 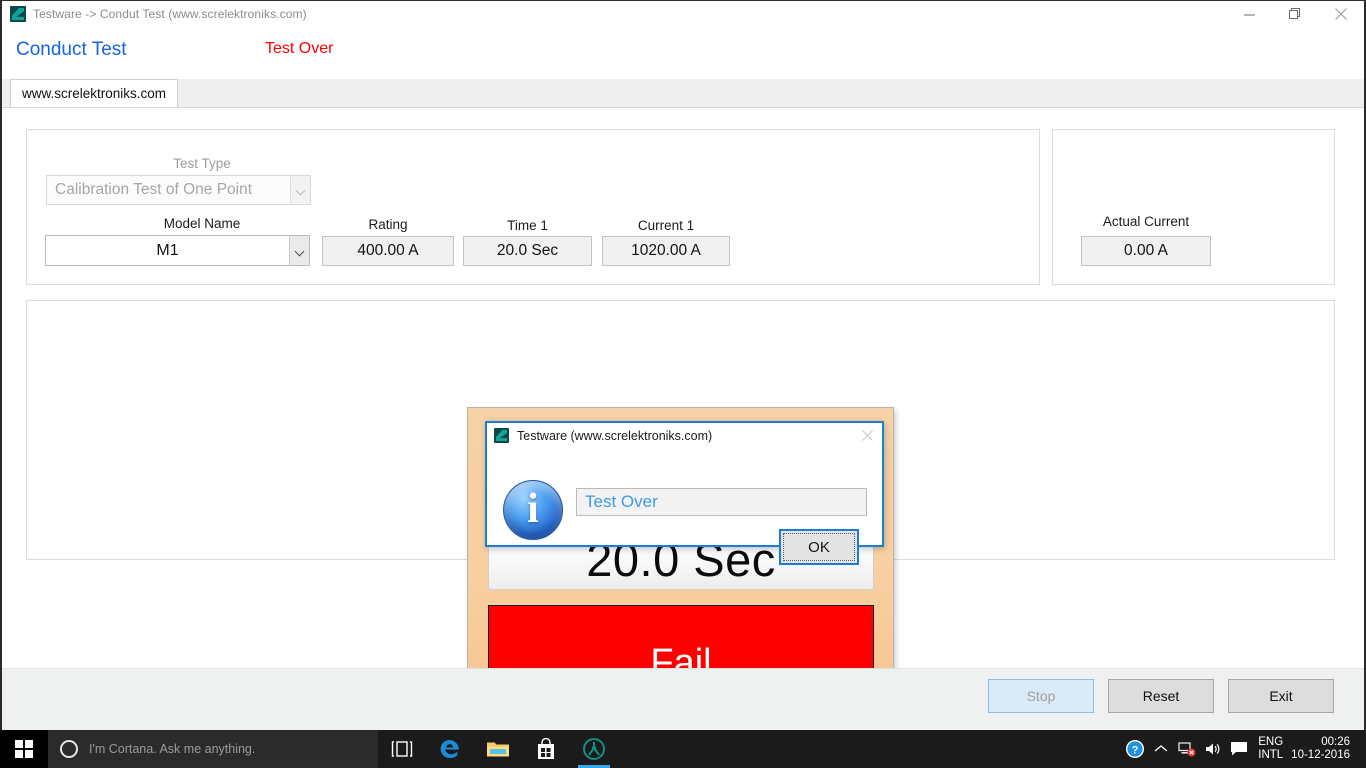 I want to click on stop-button: Stop, so click(x=1041, y=696).